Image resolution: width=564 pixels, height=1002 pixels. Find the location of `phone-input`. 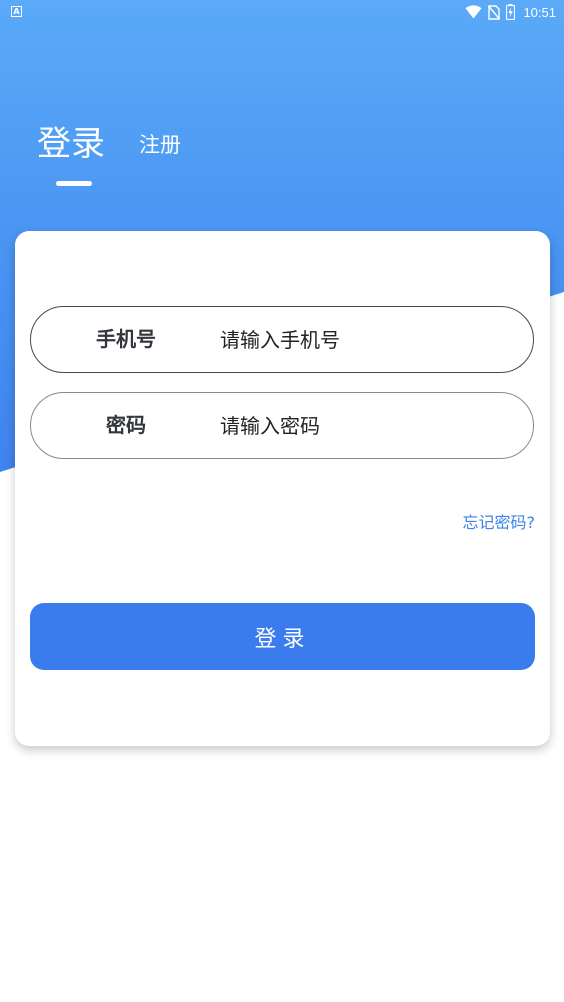

phone-input is located at coordinates (360, 339).